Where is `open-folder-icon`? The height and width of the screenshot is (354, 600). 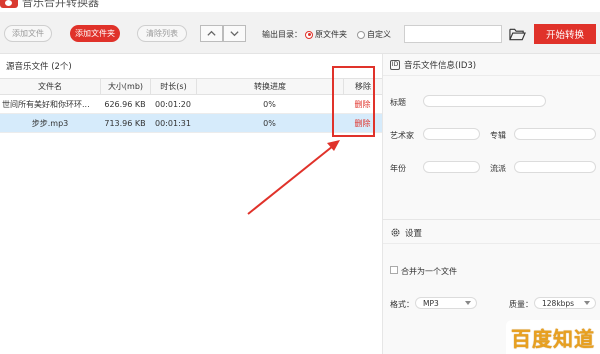
open-folder-icon is located at coordinates (517, 34).